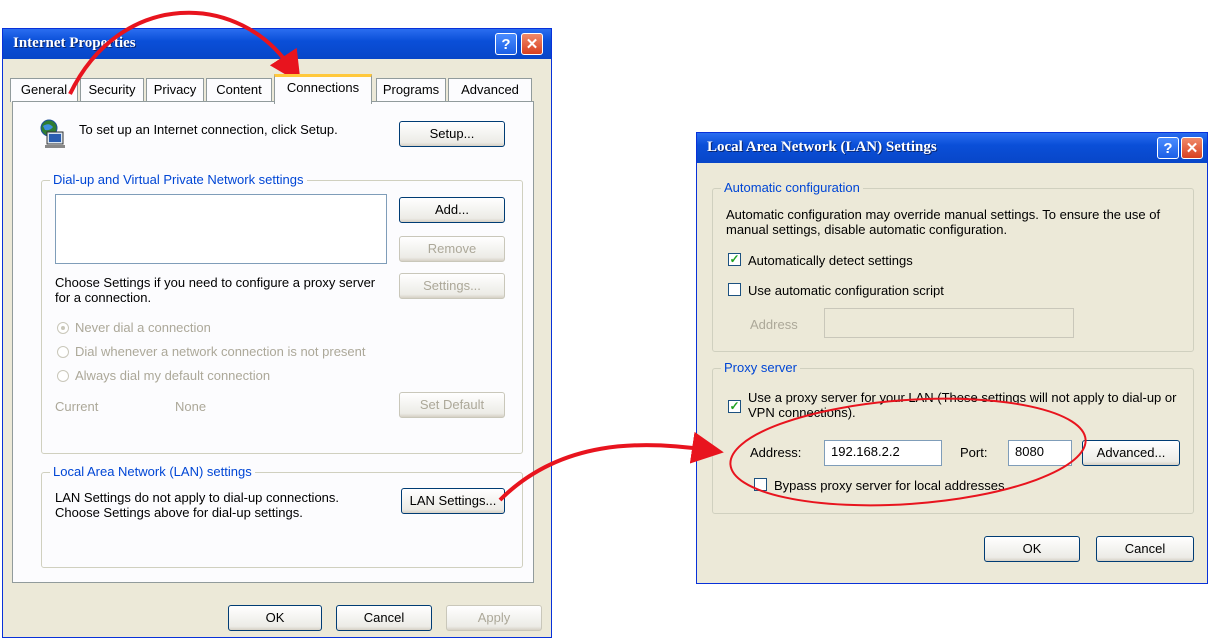 The height and width of the screenshot is (639, 1208). I want to click on tab-advanced: Advanced, so click(490, 90).